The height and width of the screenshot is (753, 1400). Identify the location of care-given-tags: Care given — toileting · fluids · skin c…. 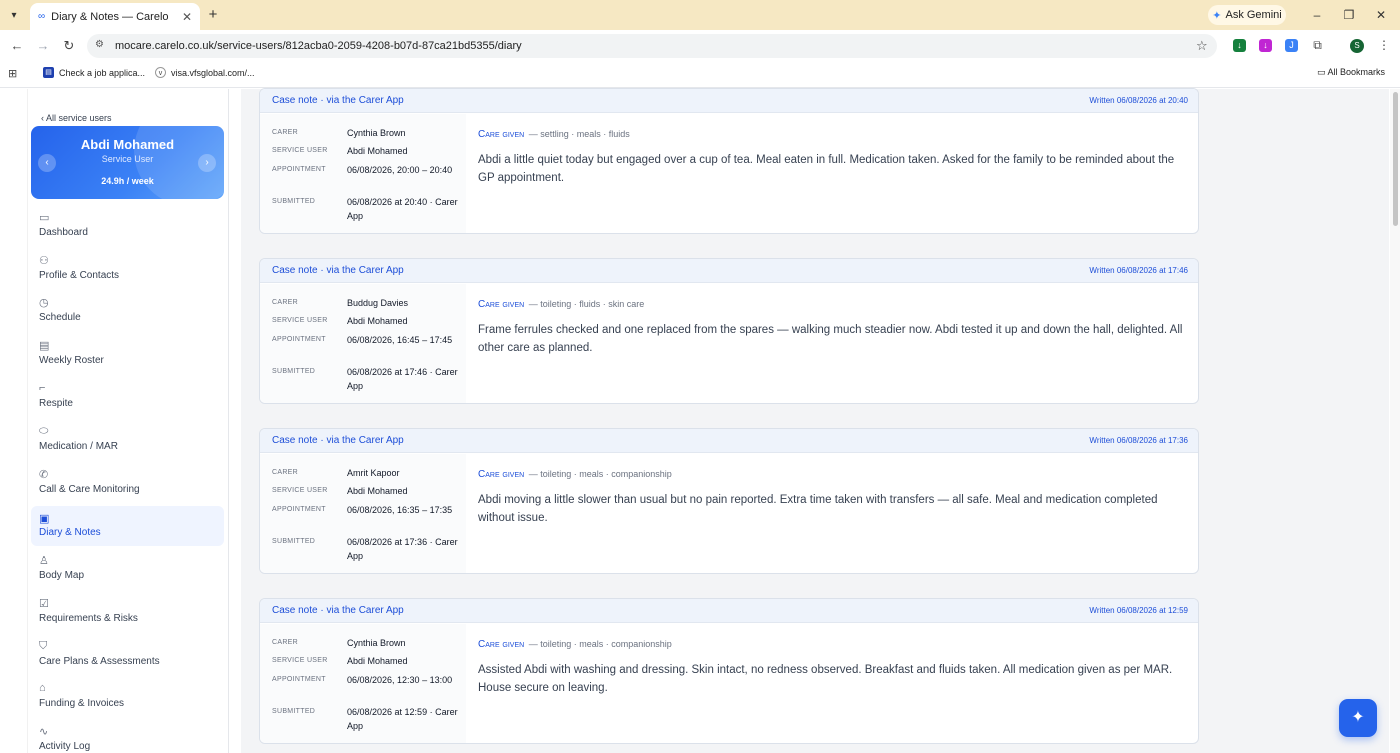
(561, 304).